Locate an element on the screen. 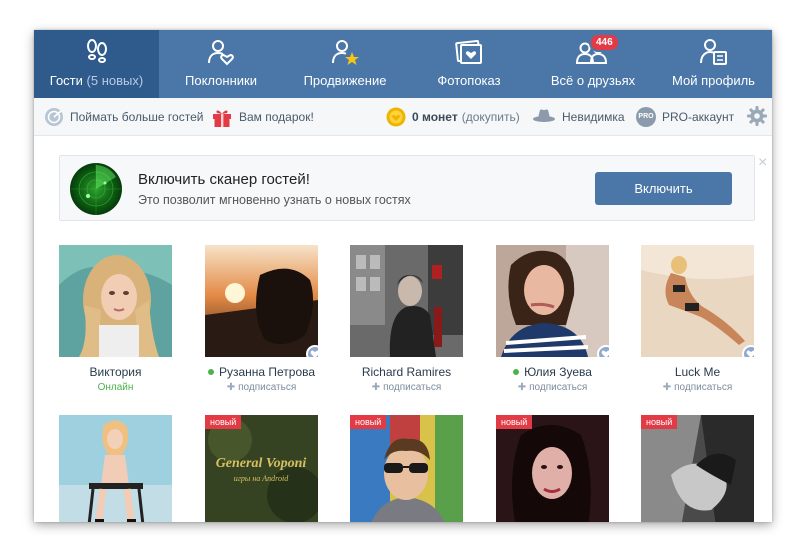 Image resolution: width=800 pixels, height=552 pixels. incognito-hat-icon is located at coordinates (544, 117).